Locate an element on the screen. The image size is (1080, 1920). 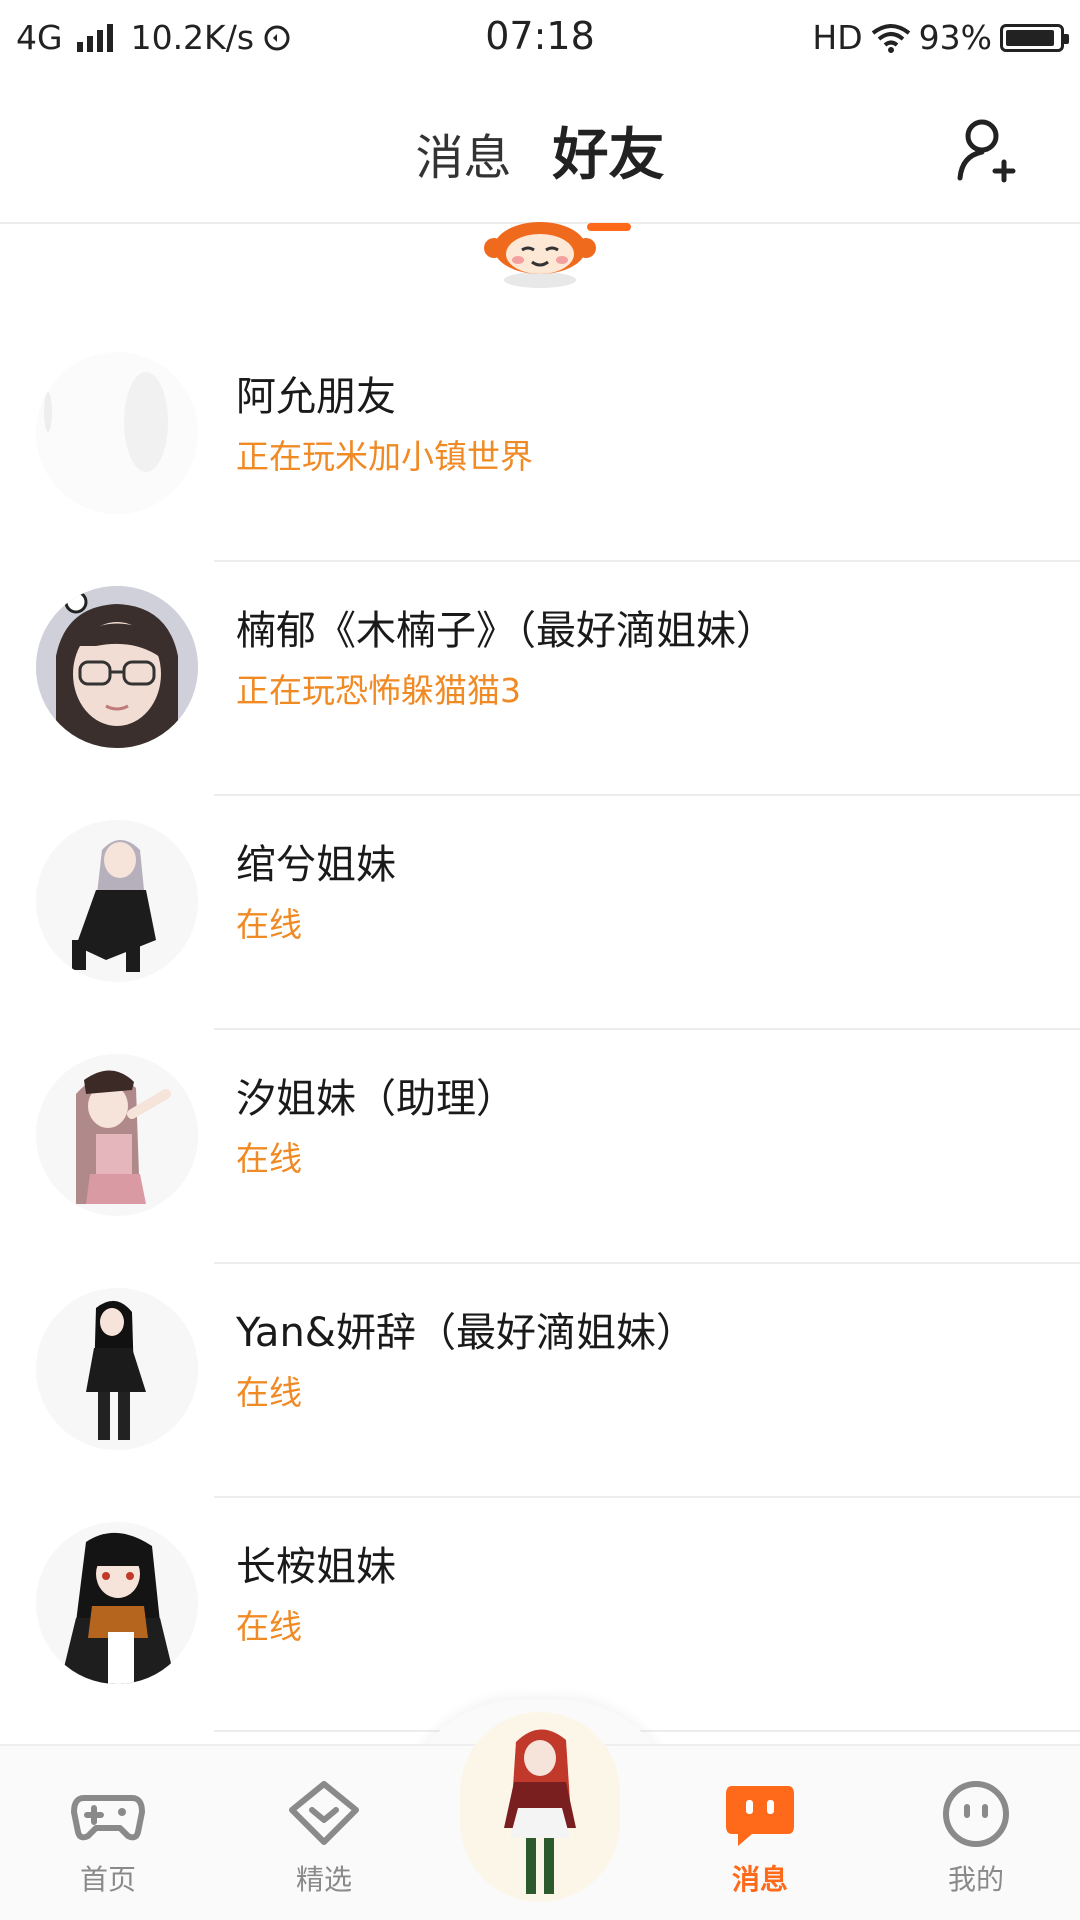
friend-name: 楠郁《木楠子》（最好滴姐妹） is located at coordinates (506, 631).